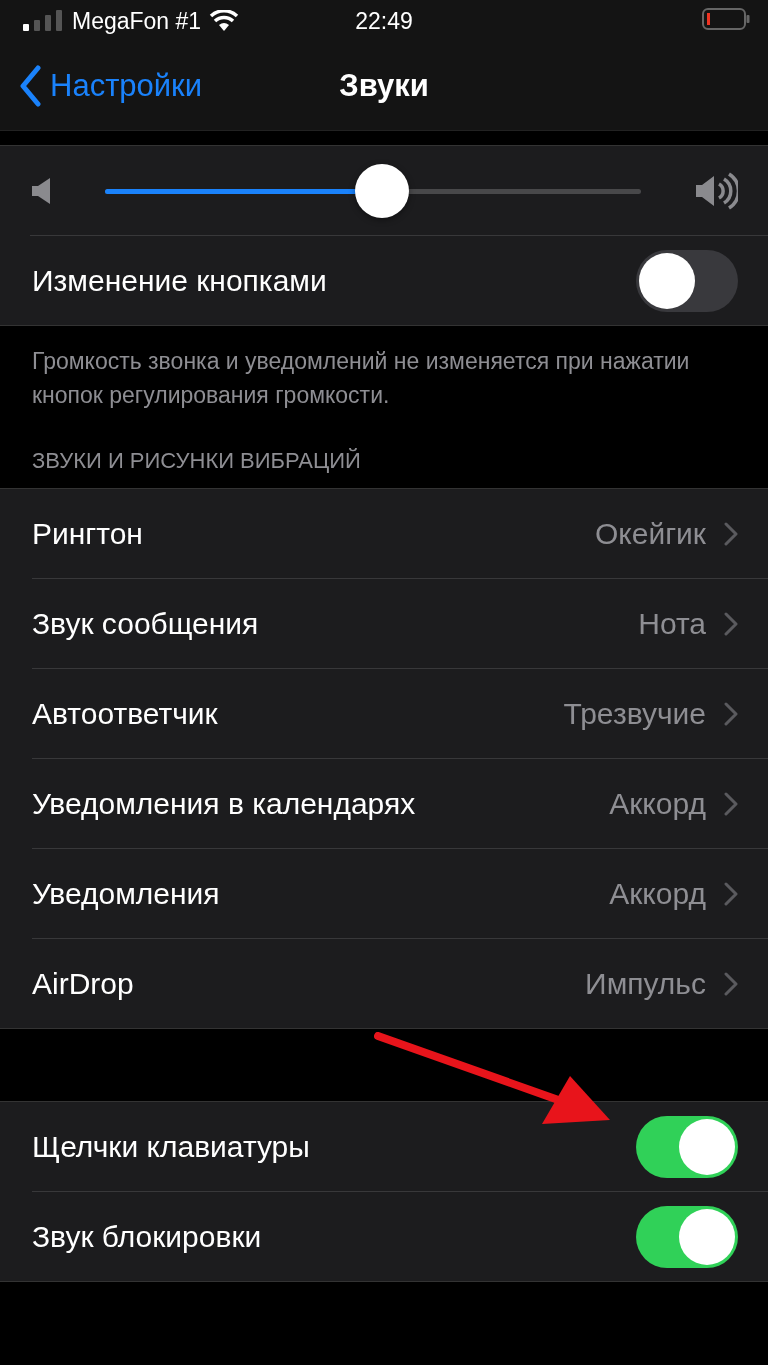 Image resolution: width=768 pixels, height=1365 pixels. What do you see at coordinates (171, 1146) in the screenshot?
I see `setting-label: Щелчки клавиатуры` at bounding box center [171, 1146].